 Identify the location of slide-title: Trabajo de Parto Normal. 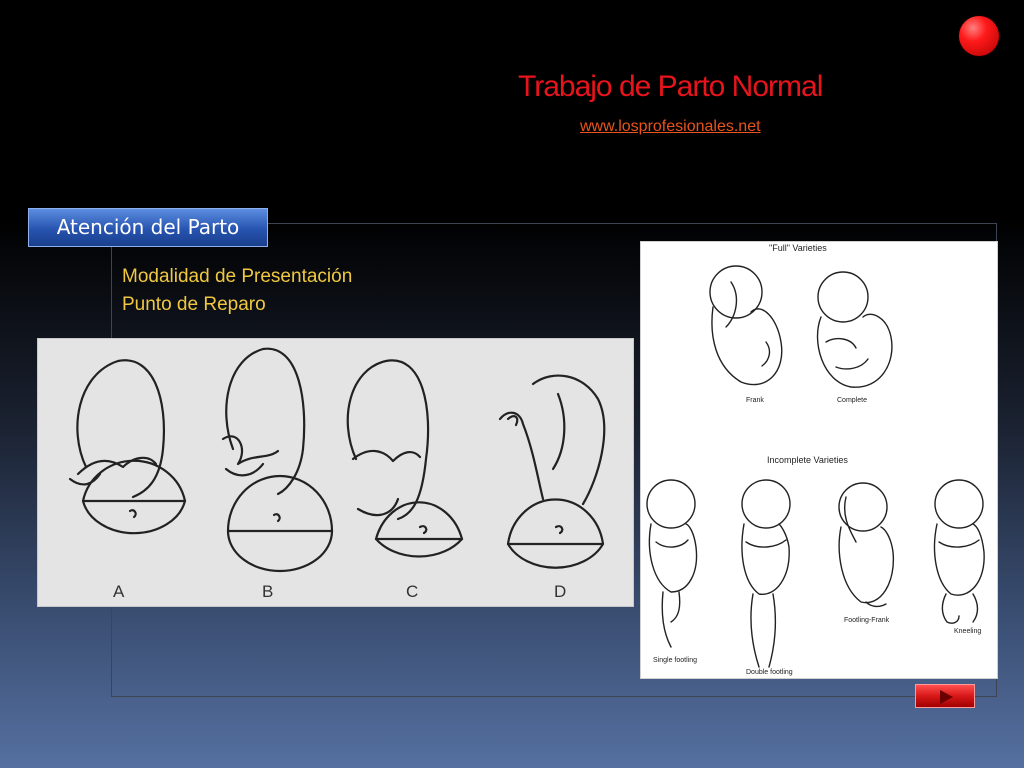
(670, 86).